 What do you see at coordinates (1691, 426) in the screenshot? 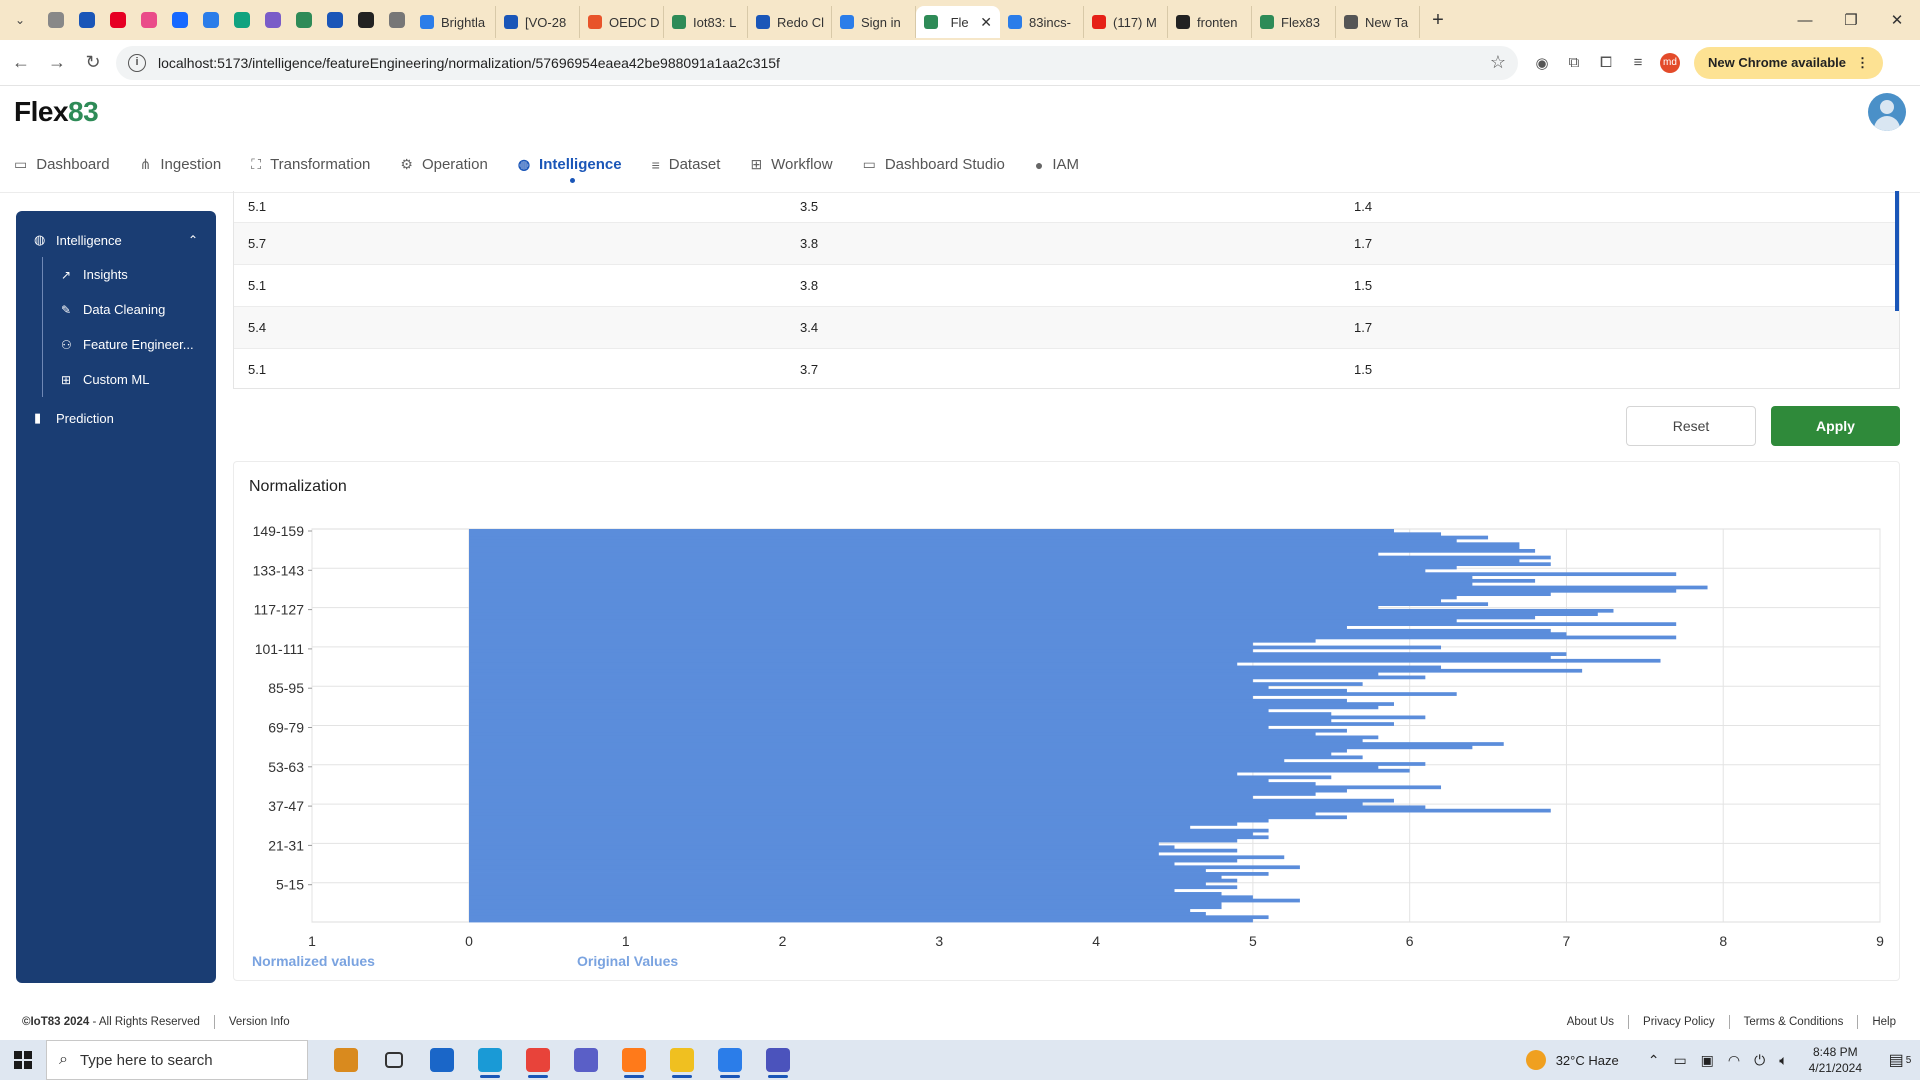
I see `reset-button: Reset` at bounding box center [1691, 426].